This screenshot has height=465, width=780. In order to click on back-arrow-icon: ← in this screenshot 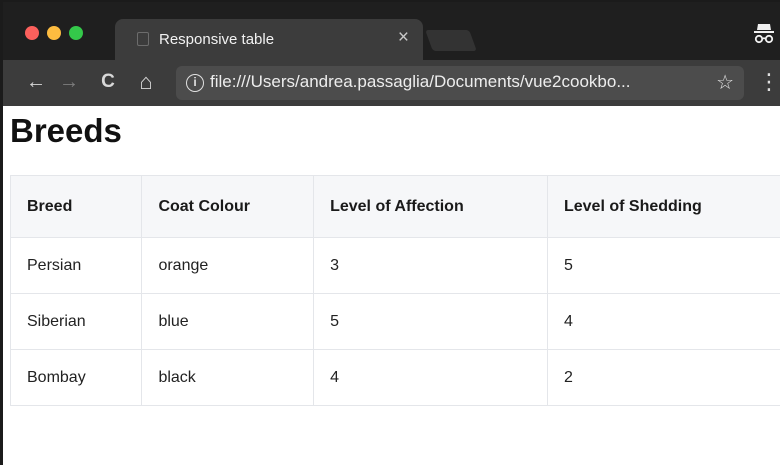, I will do `click(36, 82)`.